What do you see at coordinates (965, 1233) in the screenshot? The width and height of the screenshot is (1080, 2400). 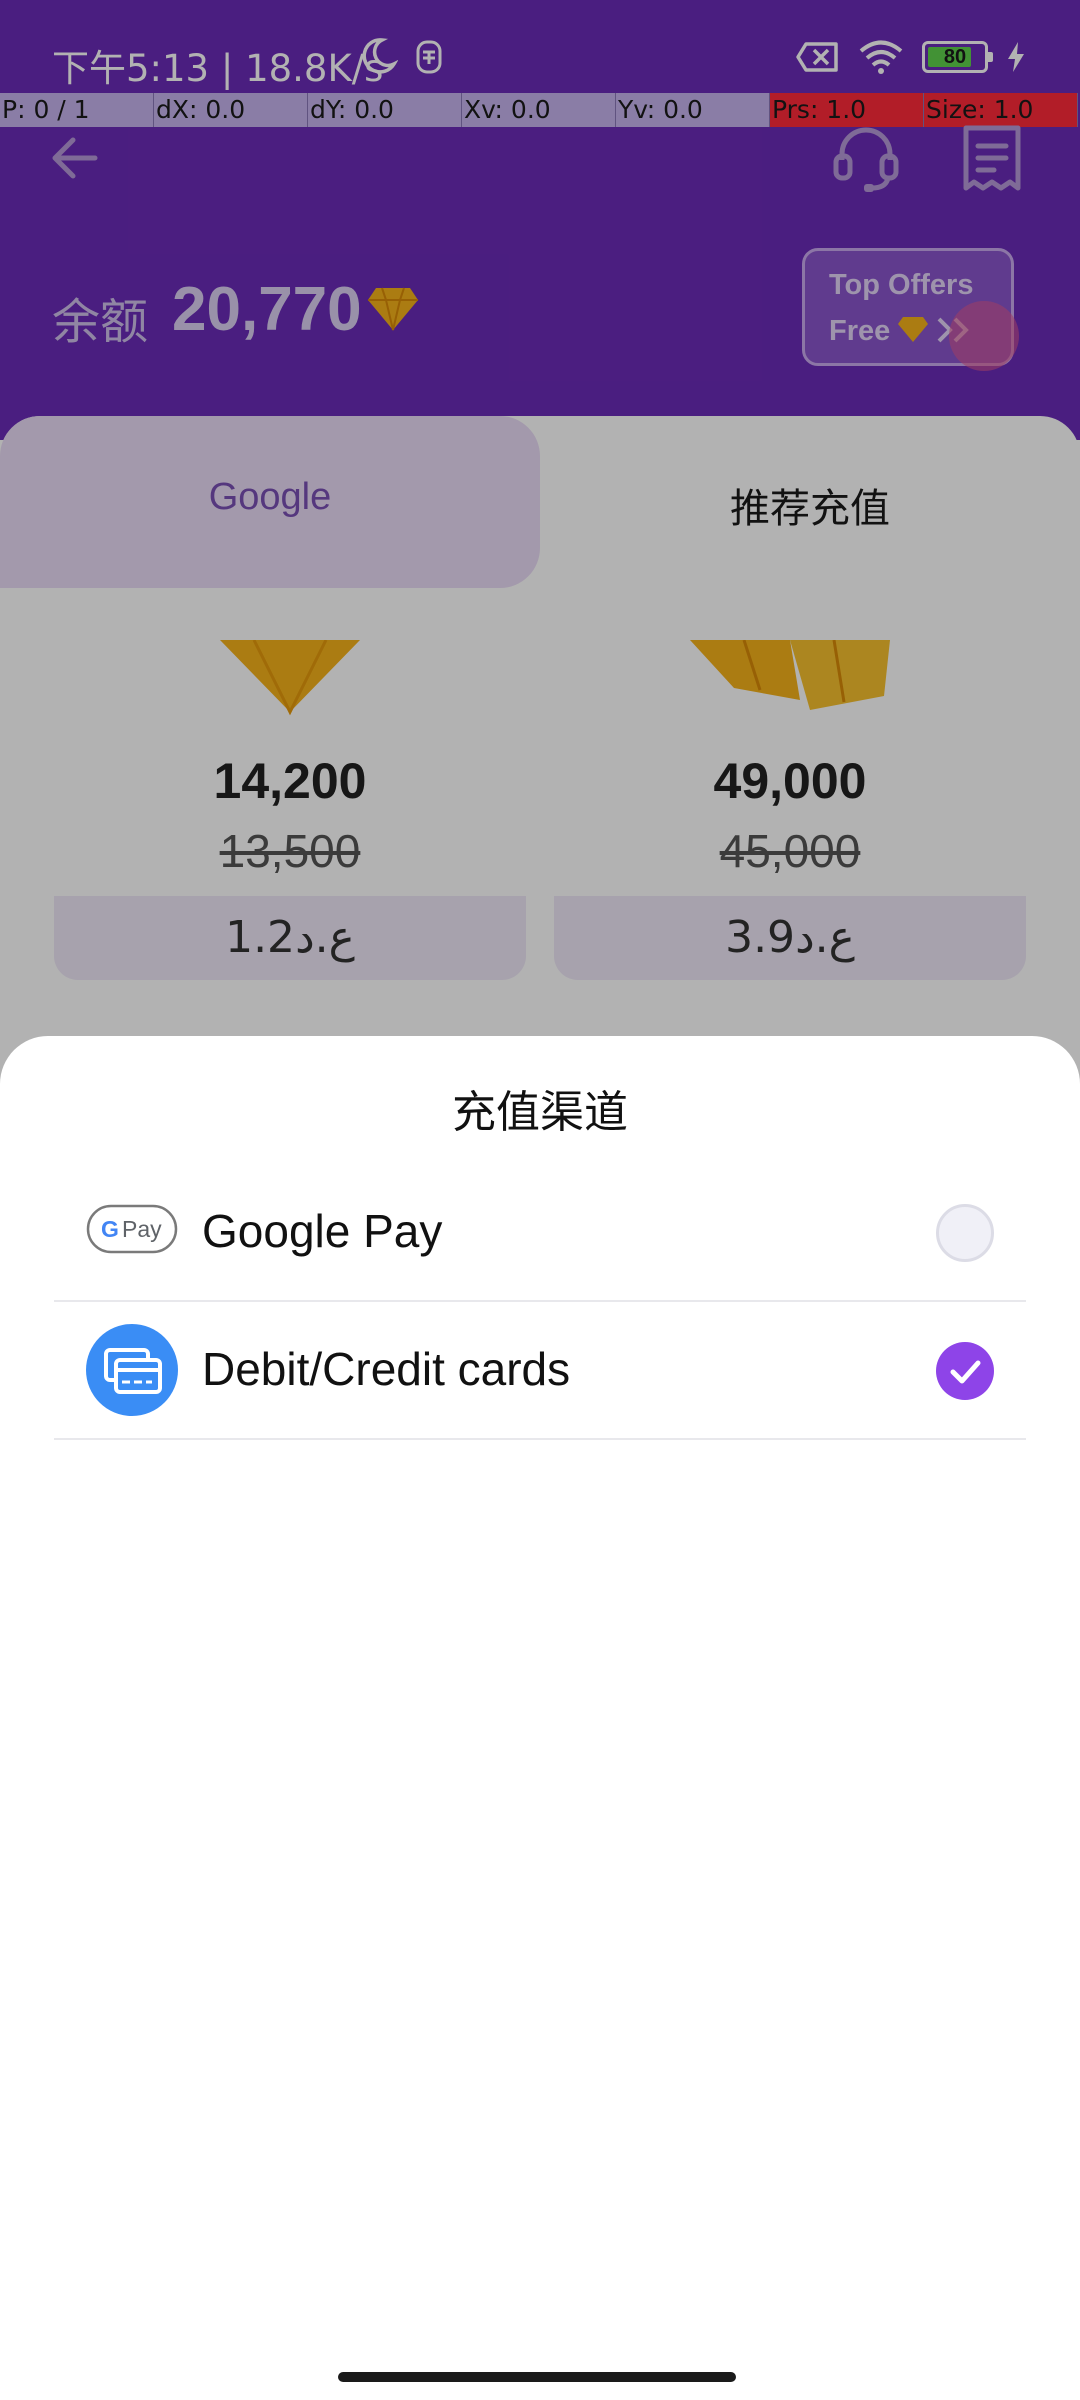 I see `radio-unselected` at bounding box center [965, 1233].